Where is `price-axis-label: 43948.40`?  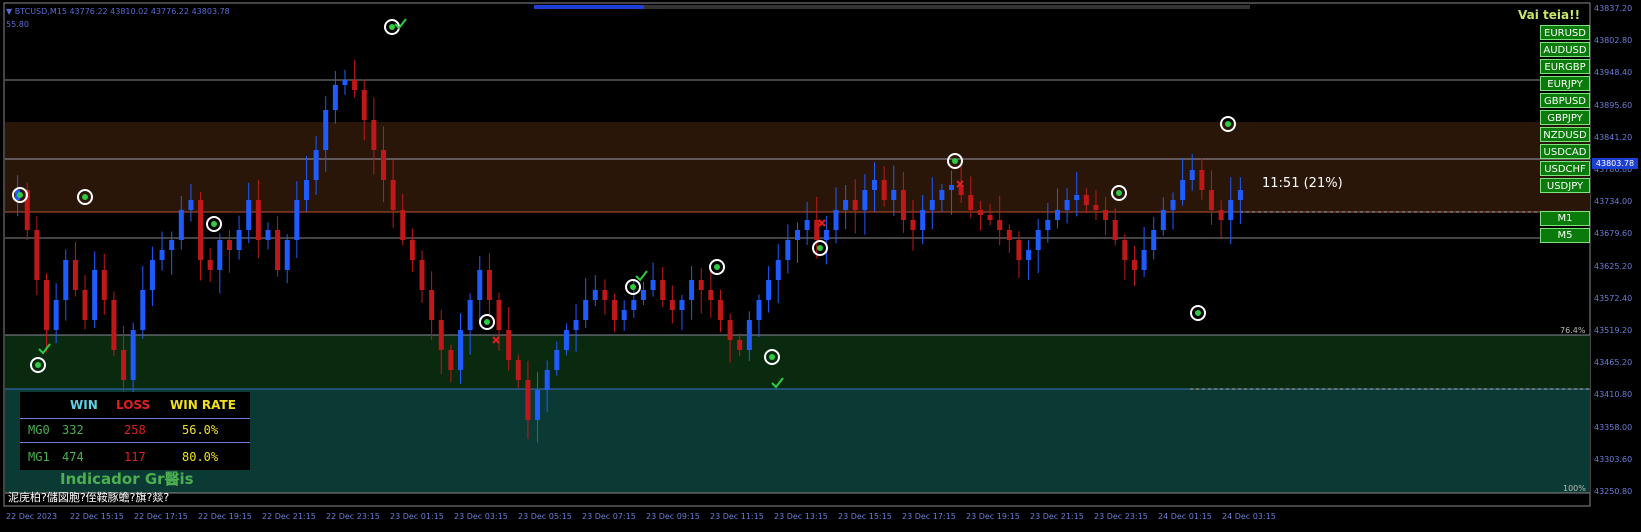
price-axis-label: 43948.40 is located at coordinates (1613, 73).